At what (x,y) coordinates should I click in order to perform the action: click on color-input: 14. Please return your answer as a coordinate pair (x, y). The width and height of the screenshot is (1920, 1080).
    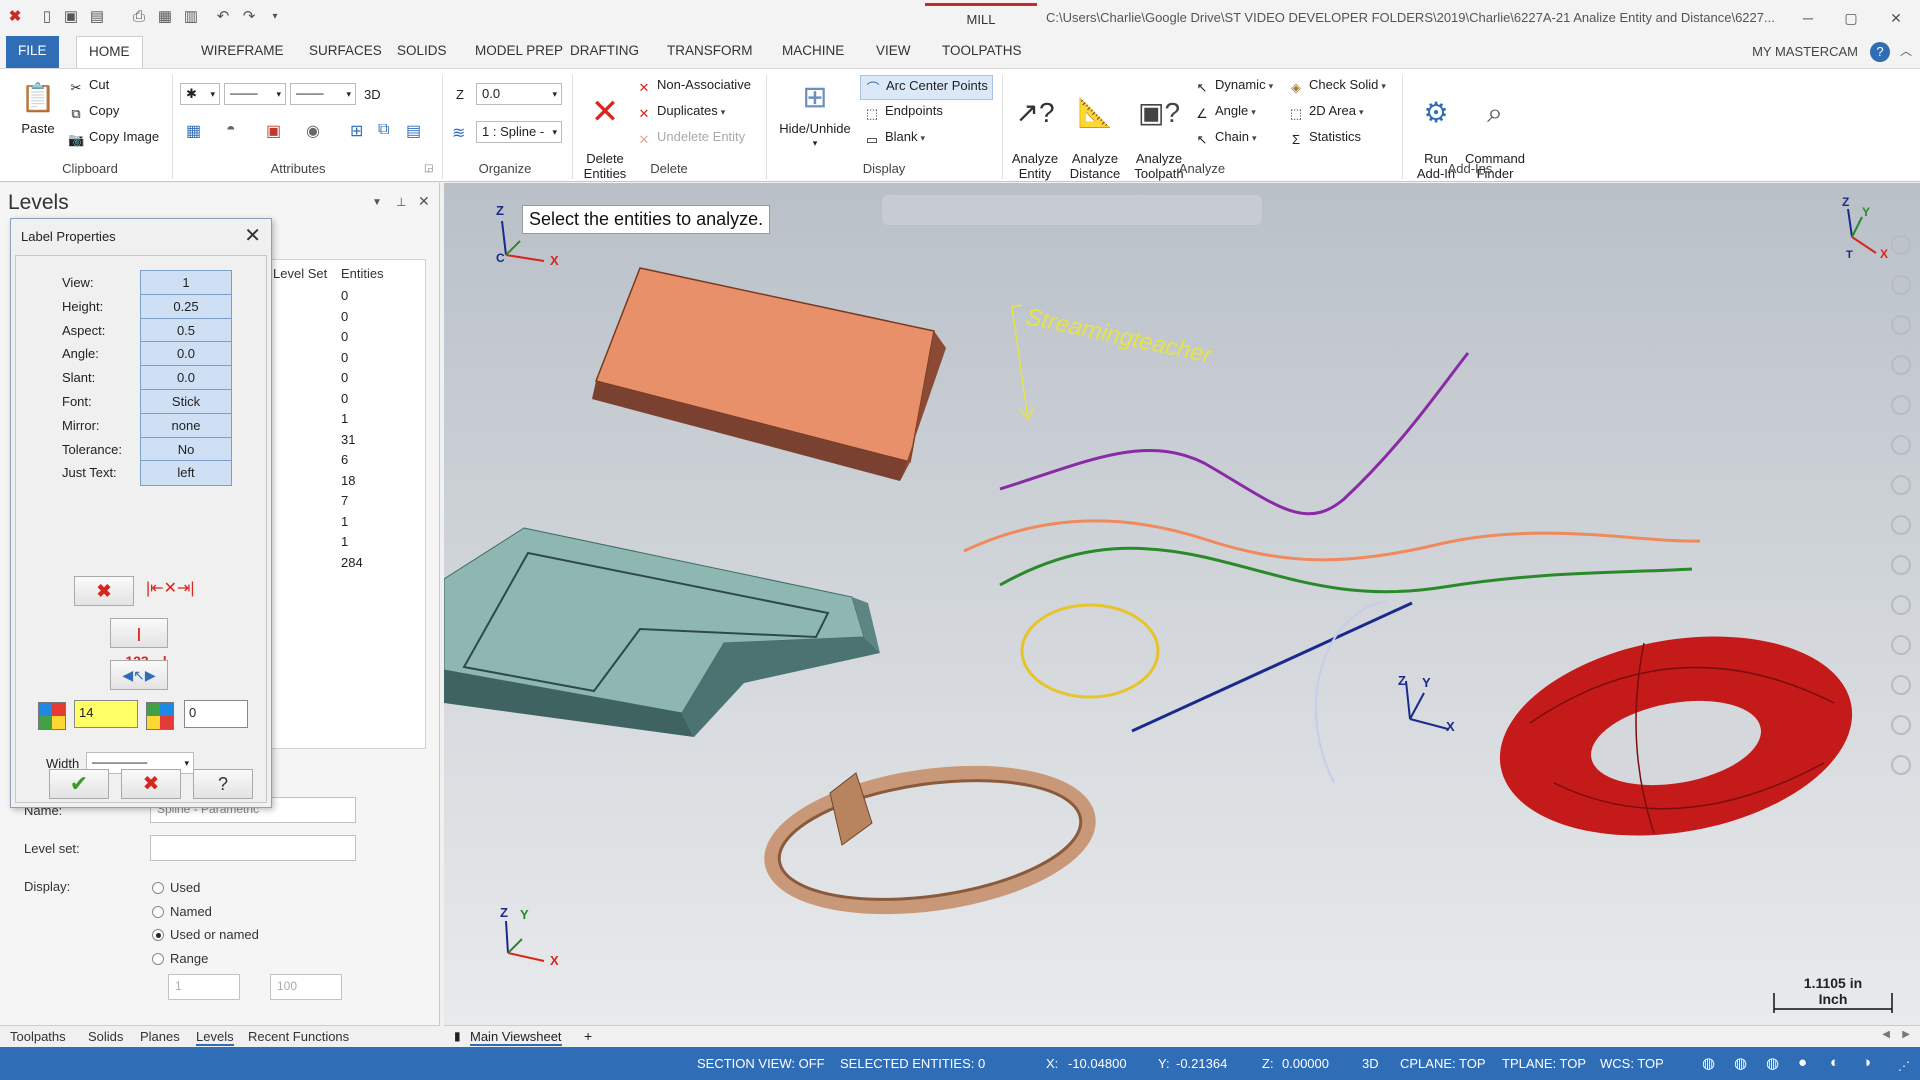
    Looking at the image, I should click on (106, 714).